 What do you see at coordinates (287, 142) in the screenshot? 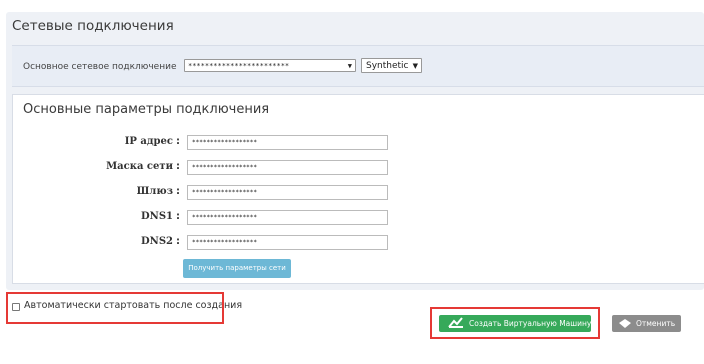
I see `ip-input: ******************` at bounding box center [287, 142].